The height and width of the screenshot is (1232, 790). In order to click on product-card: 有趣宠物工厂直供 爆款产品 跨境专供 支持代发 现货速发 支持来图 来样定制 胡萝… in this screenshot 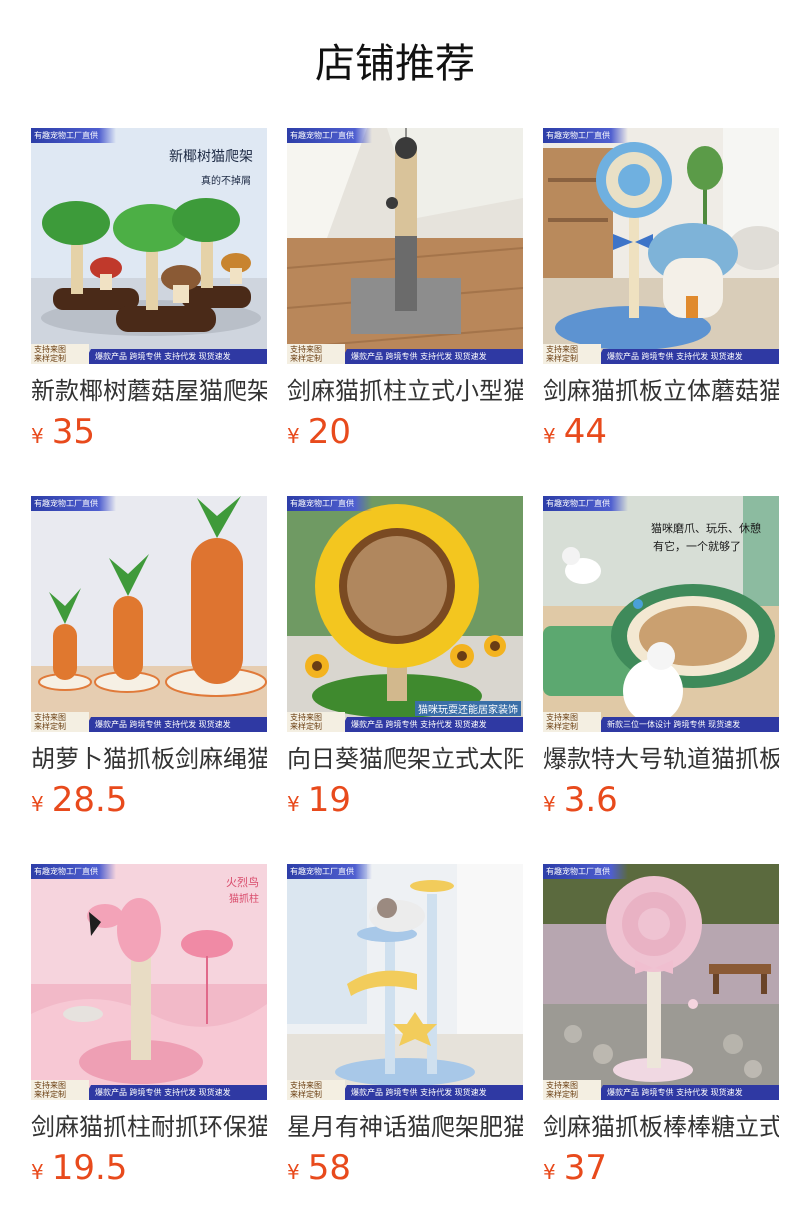, I will do `click(149, 658)`.